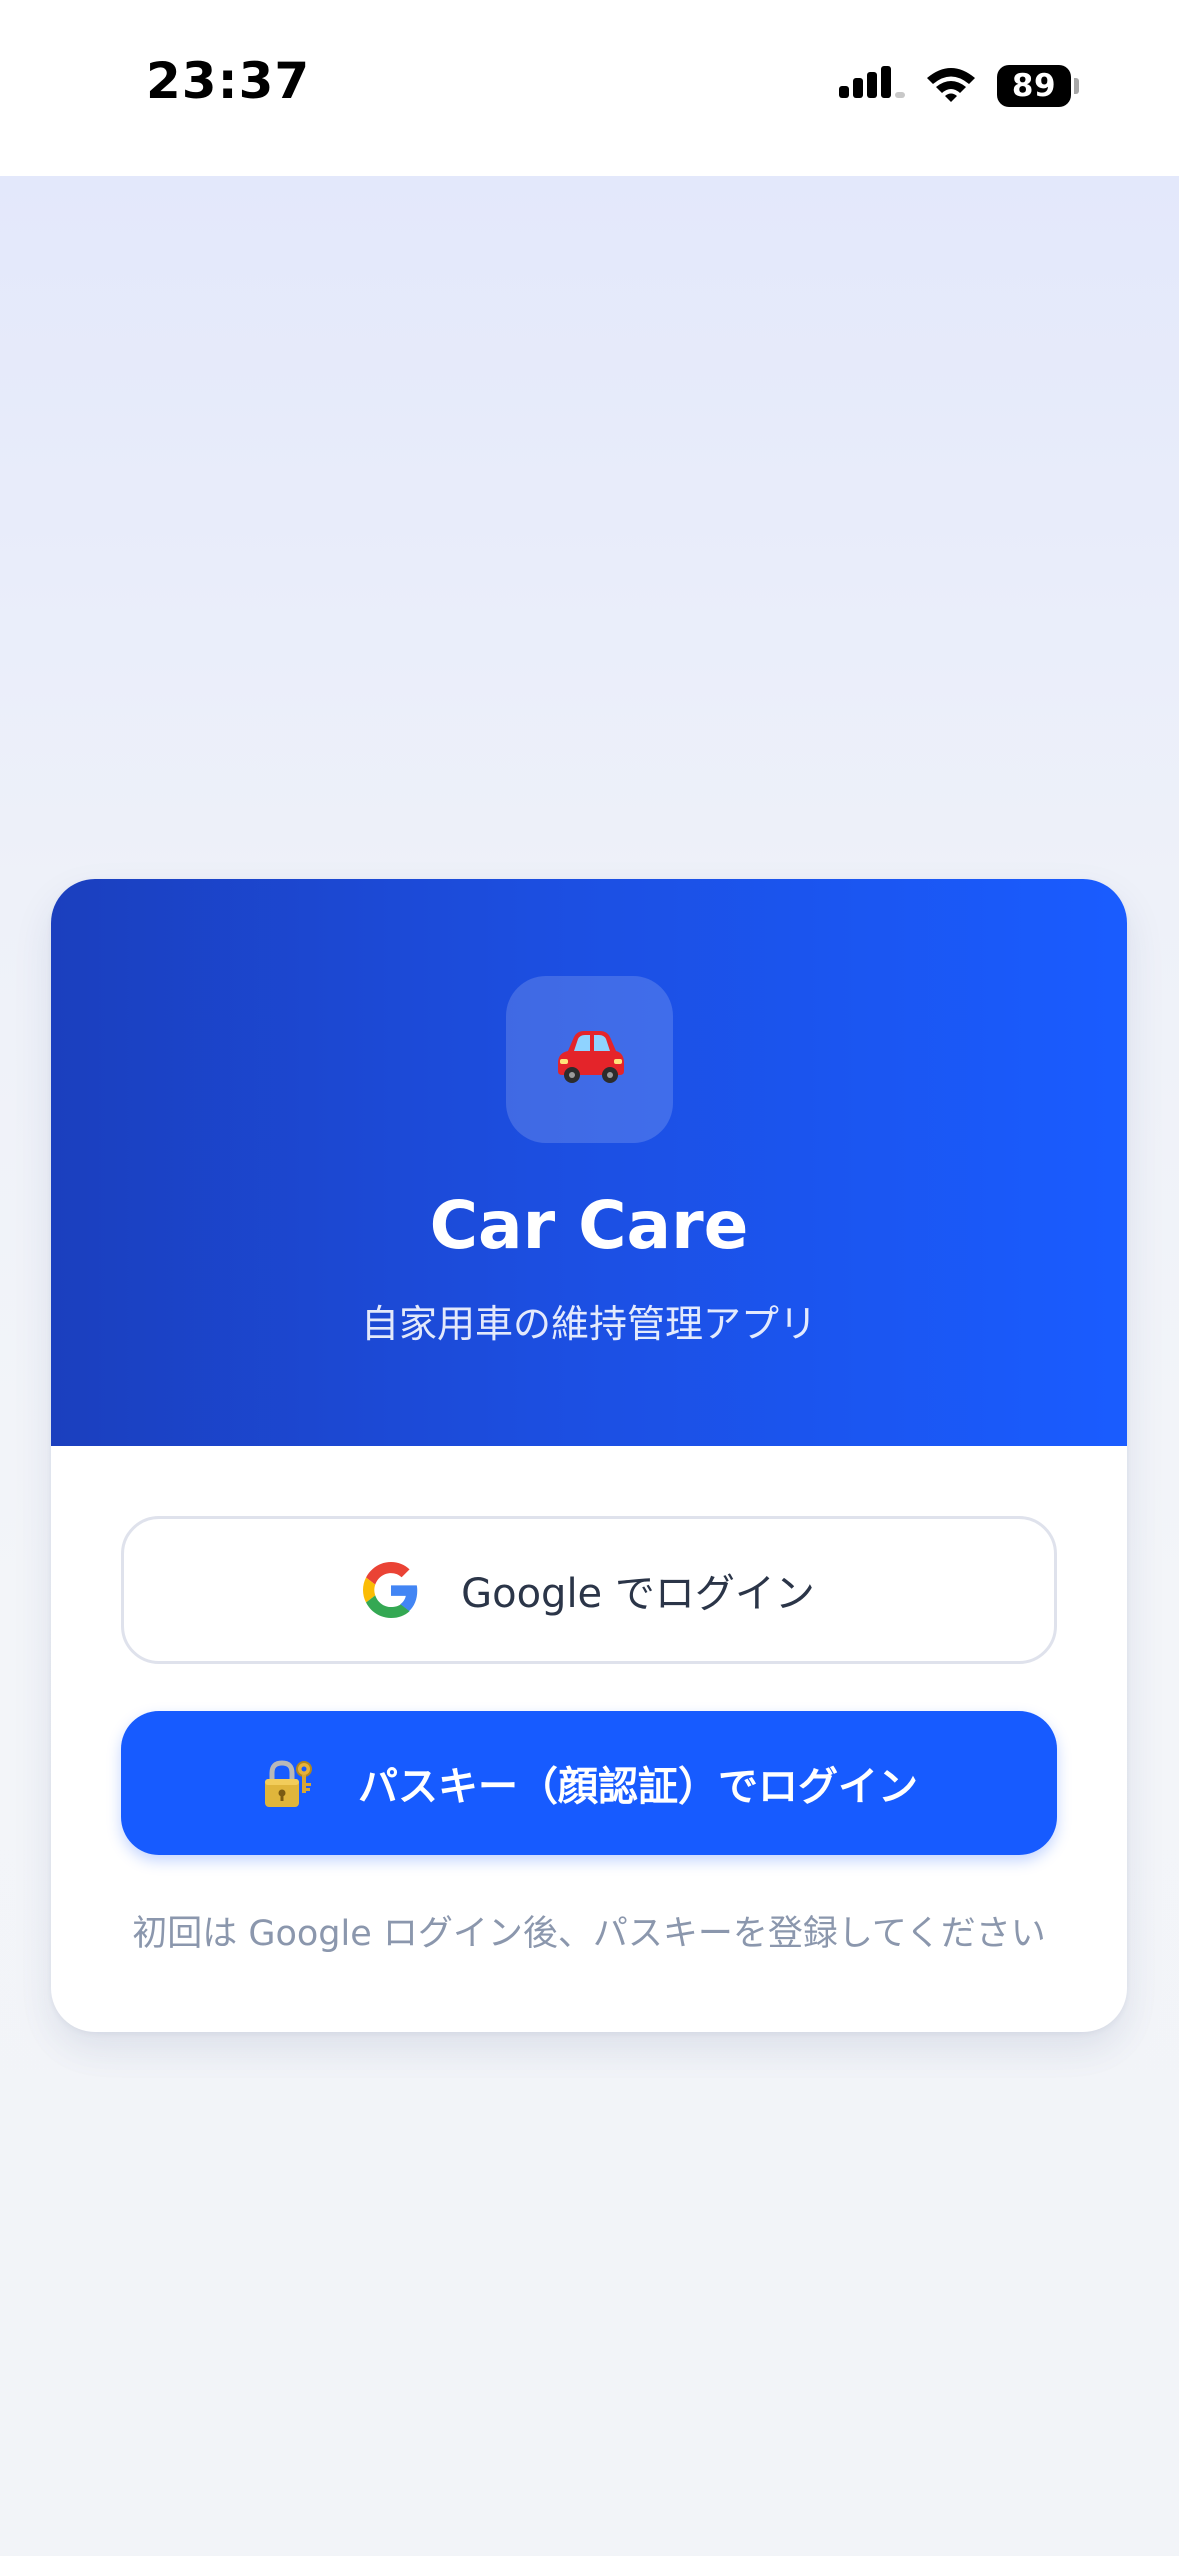  I want to click on status-icons: 89, so click(959, 86).